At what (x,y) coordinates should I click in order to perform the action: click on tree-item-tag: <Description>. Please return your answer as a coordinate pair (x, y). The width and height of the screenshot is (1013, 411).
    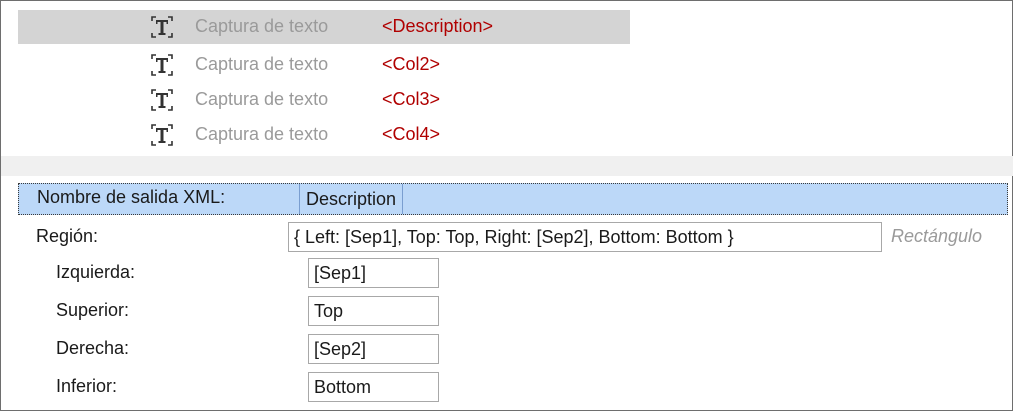
    Looking at the image, I should click on (438, 26).